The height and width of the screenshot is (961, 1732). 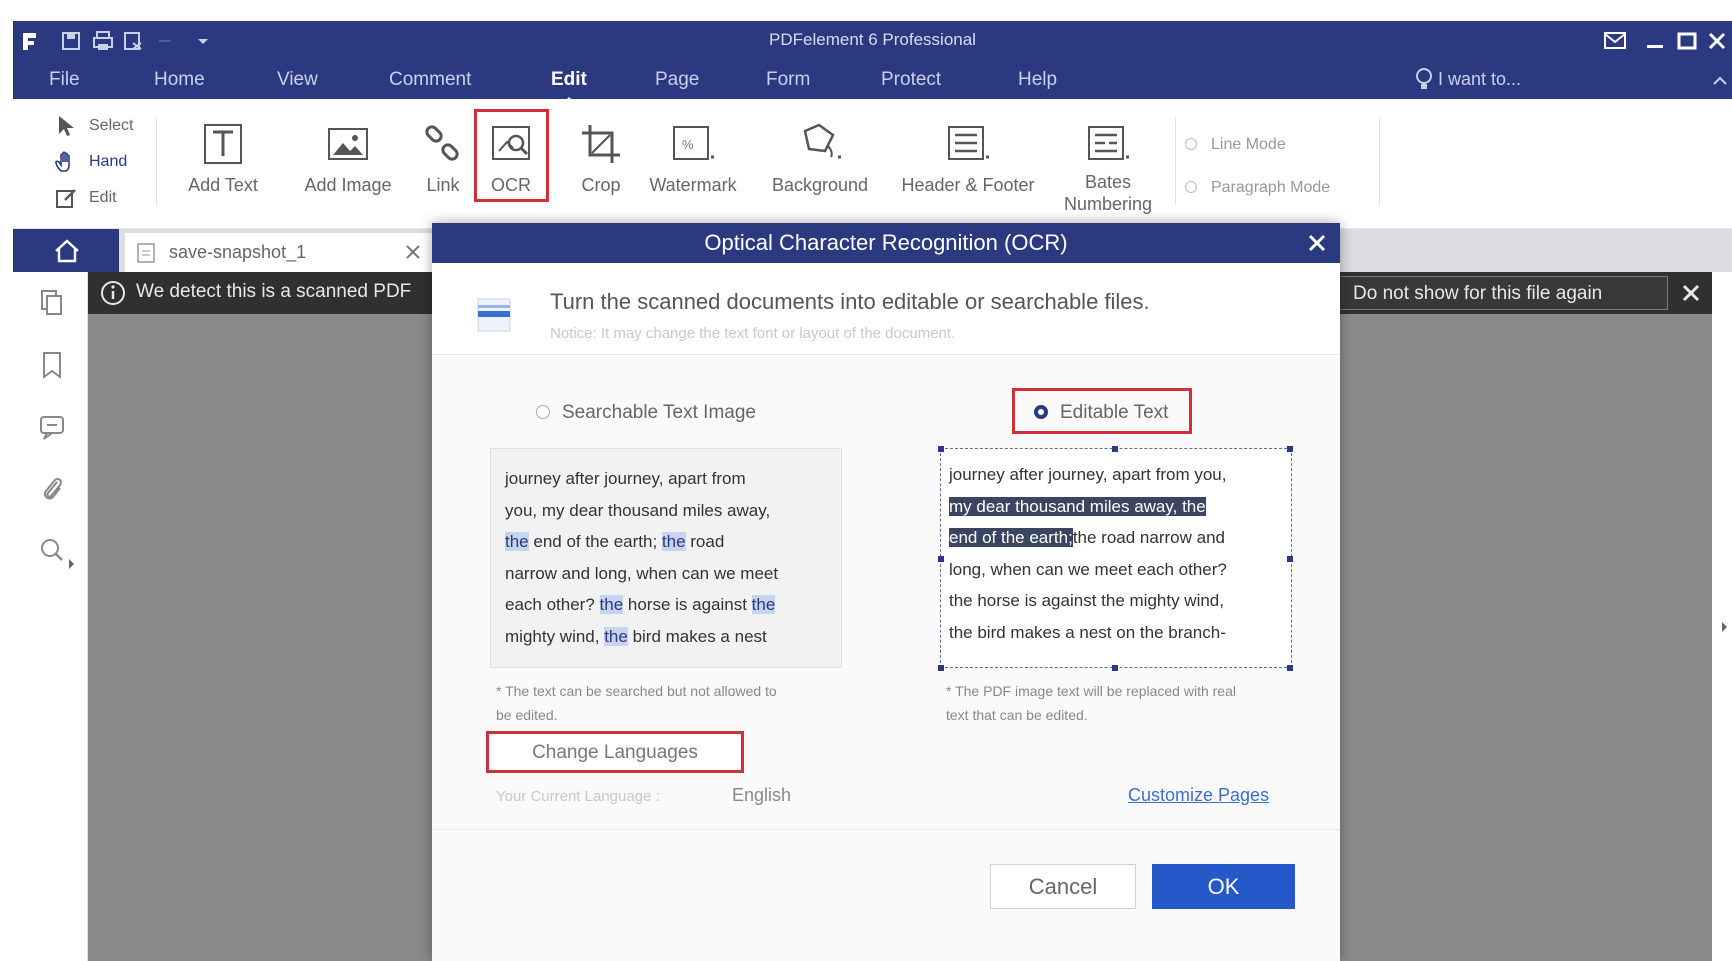 I want to click on crop-button: Crop, so click(x=601, y=158).